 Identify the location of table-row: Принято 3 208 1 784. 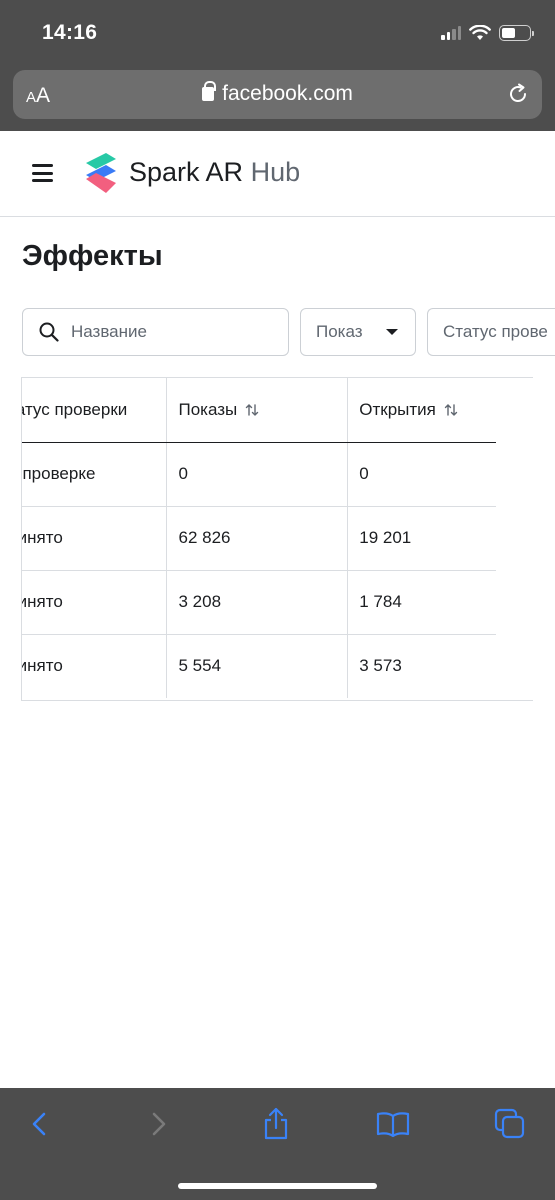
(259, 602).